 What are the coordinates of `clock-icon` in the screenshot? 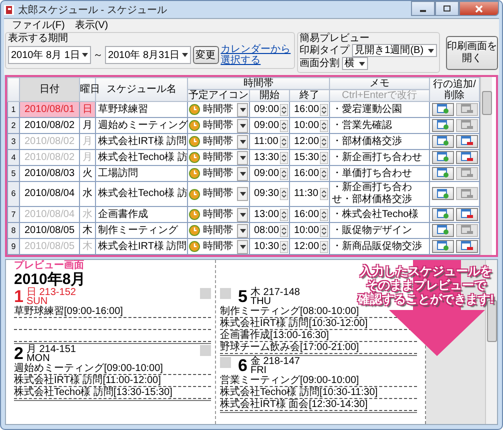 It's located at (194, 173).